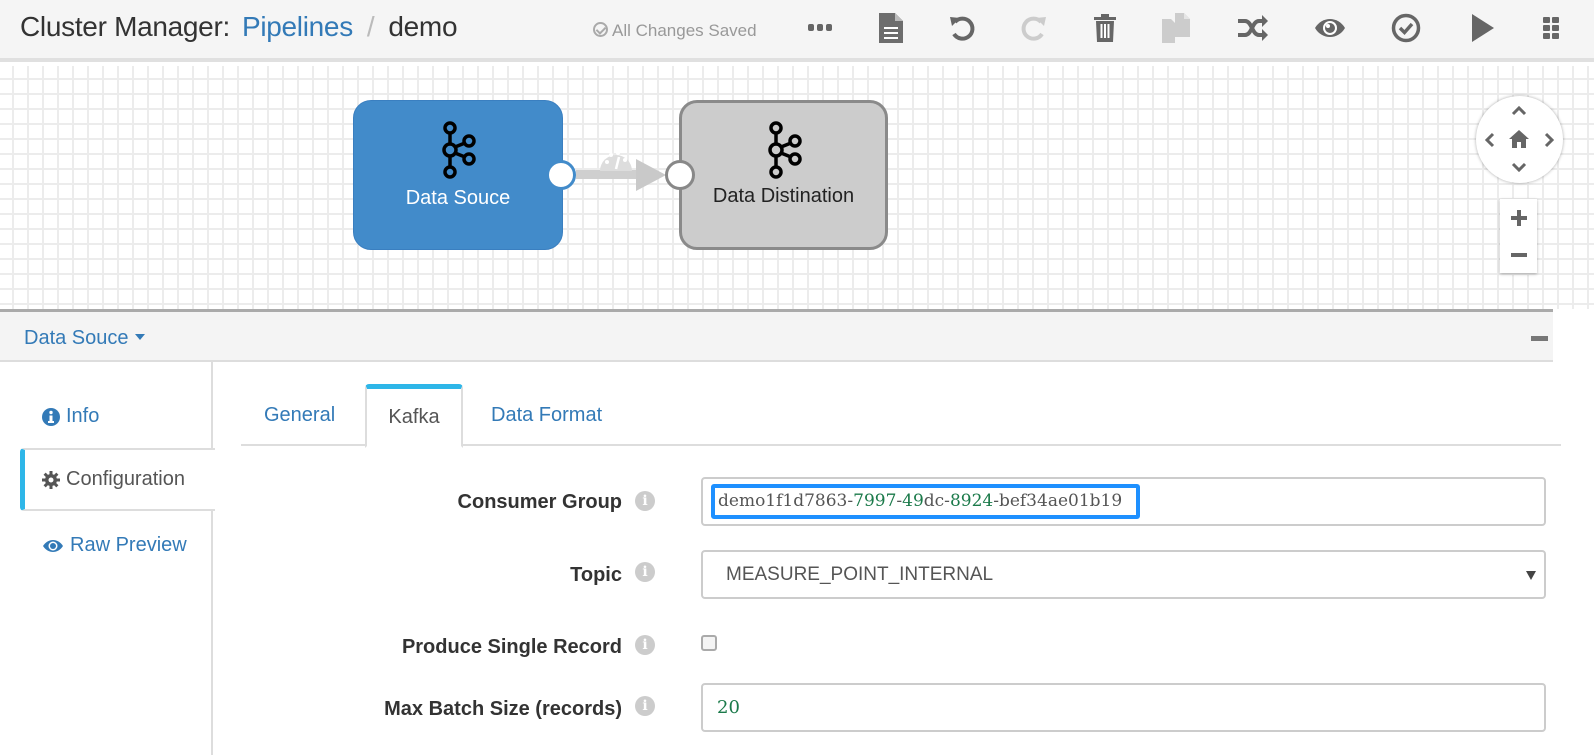 The image size is (1594, 755). I want to click on consumer-group-value-segment: dc-, so click(936, 501).